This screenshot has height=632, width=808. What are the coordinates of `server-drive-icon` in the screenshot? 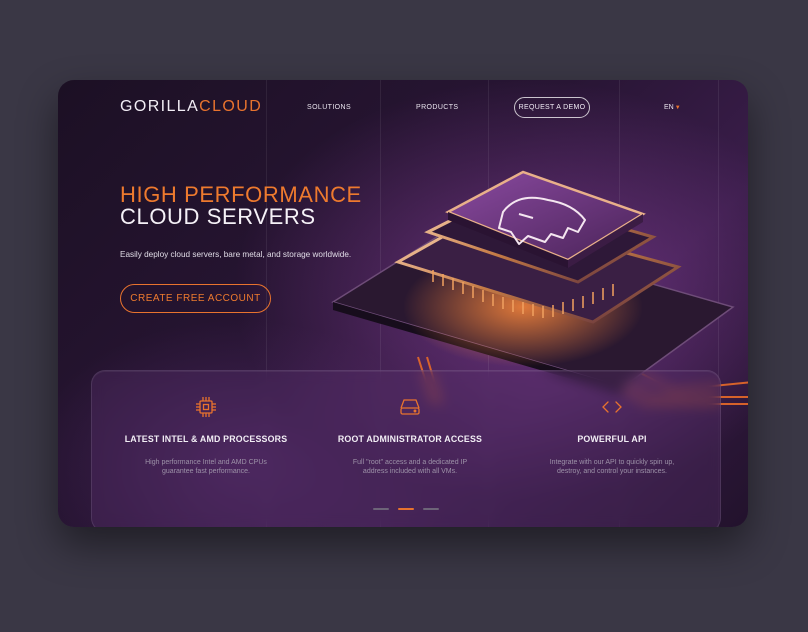 It's located at (410, 407).